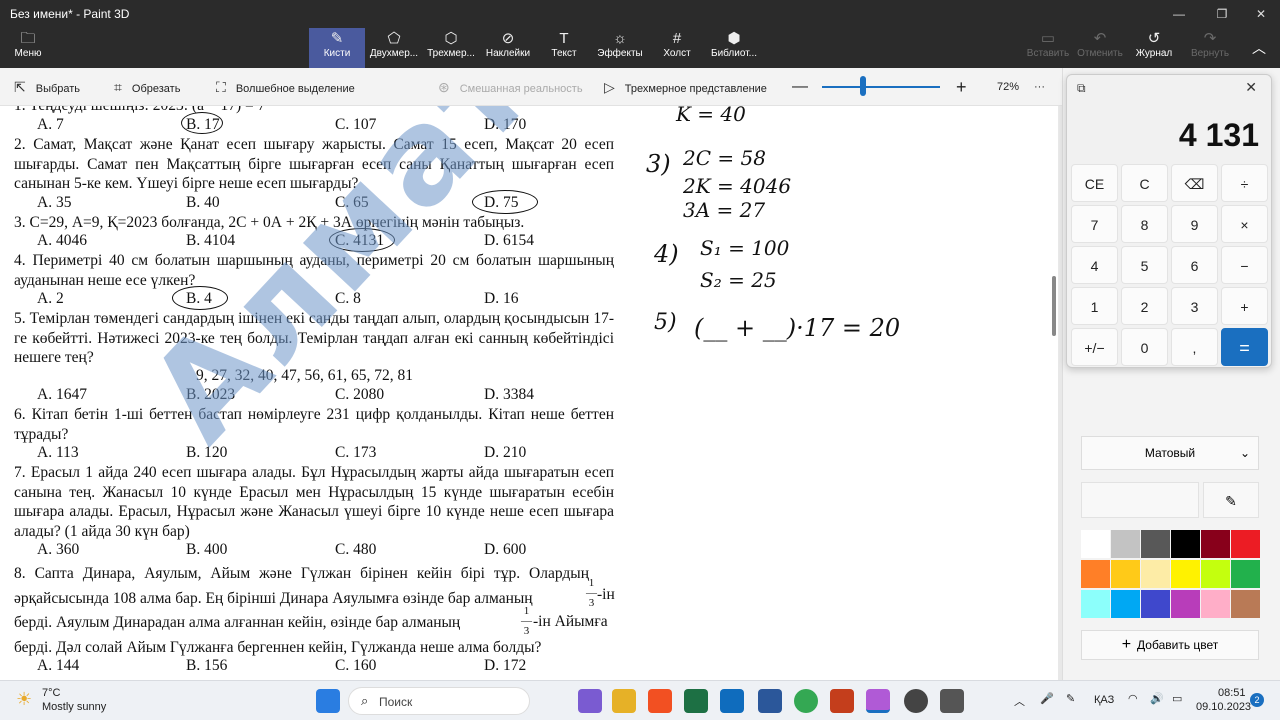 The image size is (1280, 720). Describe the element at coordinates (590, 701) in the screenshot. I see `chat-app-icon` at that location.